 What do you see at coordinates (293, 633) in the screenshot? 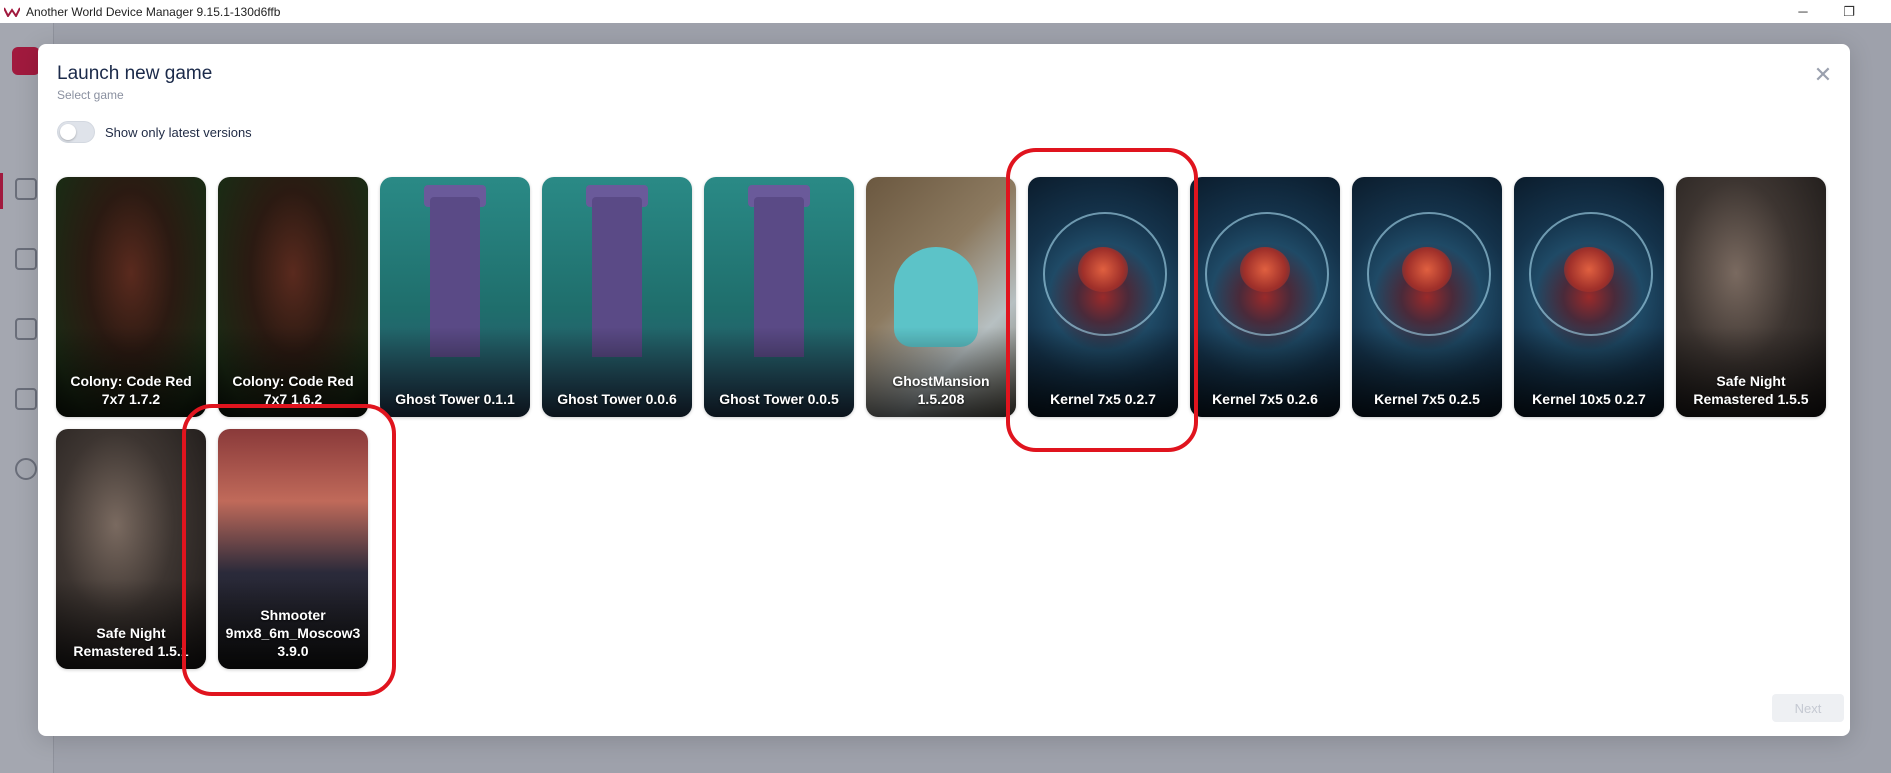
I see `game-name: Shmooter 9mx8_6m_Moscow3 3.9.0` at bounding box center [293, 633].